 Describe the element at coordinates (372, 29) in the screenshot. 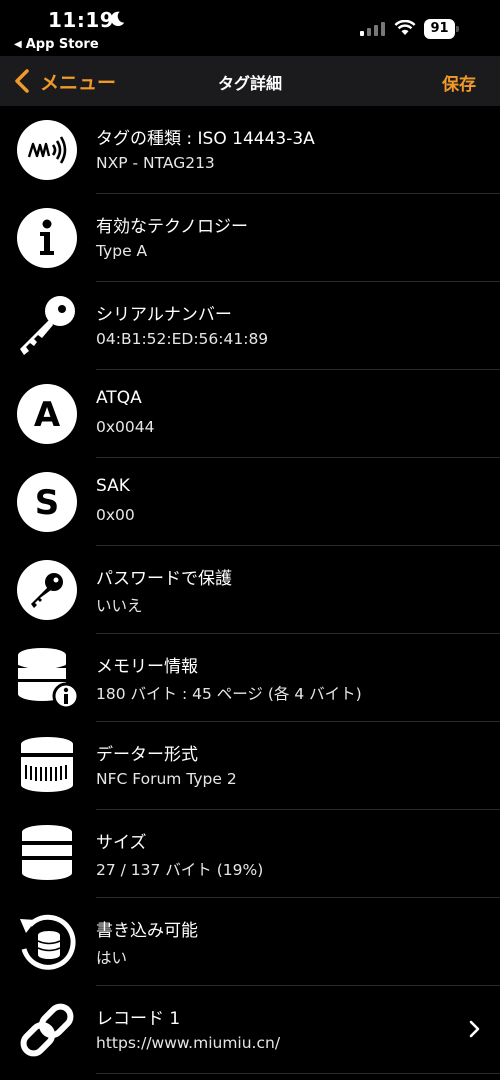

I see `signal-icon` at that location.